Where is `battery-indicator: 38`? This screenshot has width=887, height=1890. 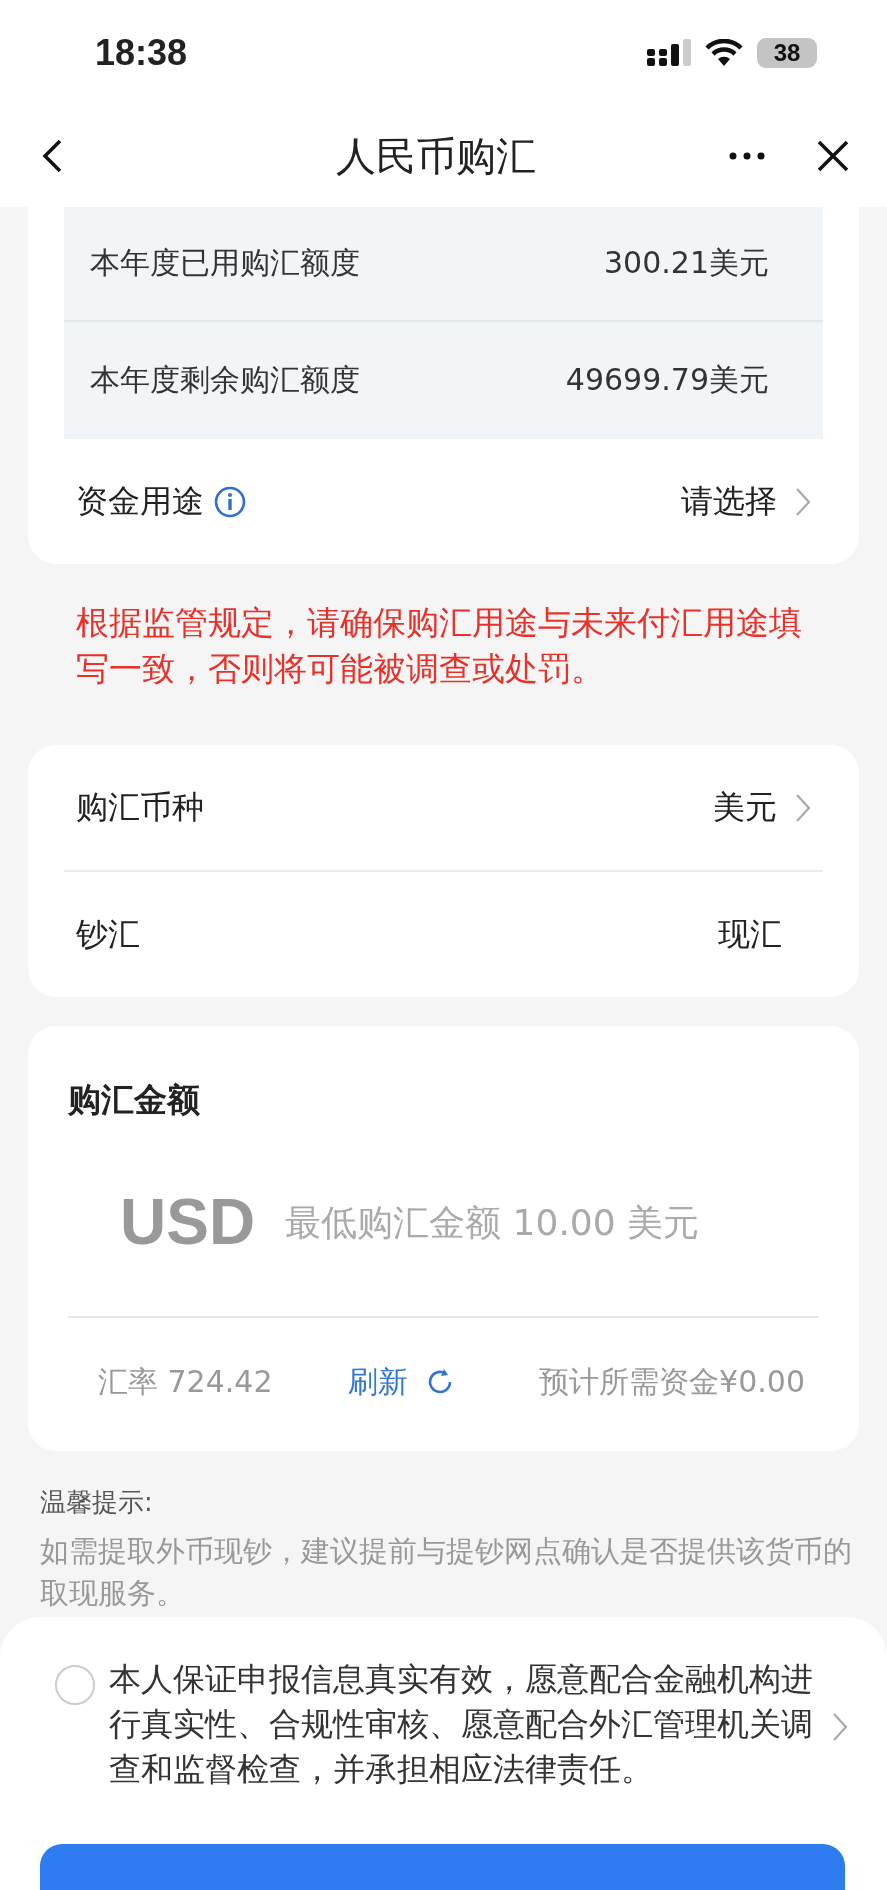
battery-indicator: 38 is located at coordinates (787, 52).